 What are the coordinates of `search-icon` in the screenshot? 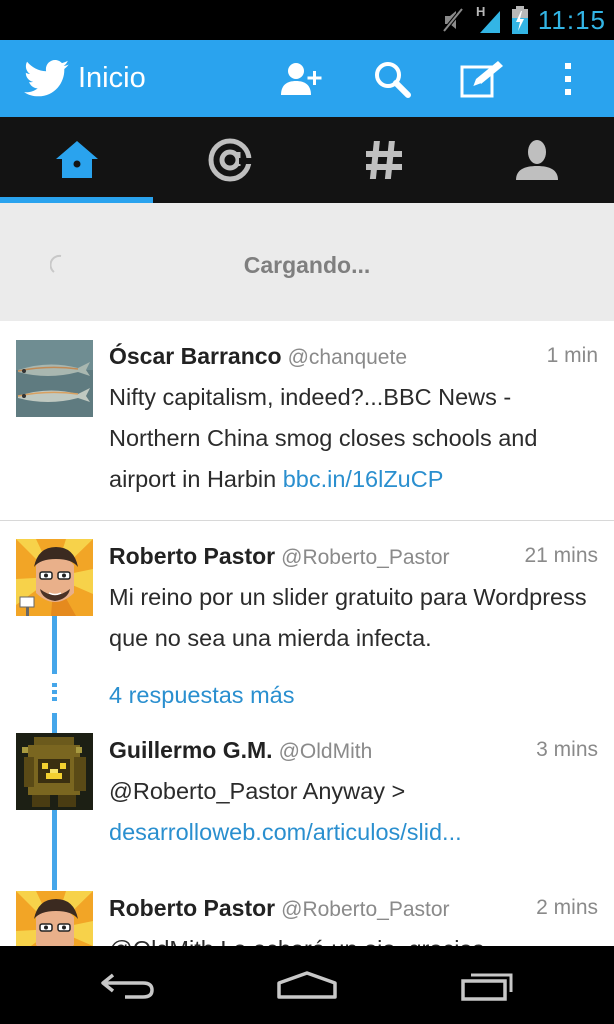 It's located at (392, 78).